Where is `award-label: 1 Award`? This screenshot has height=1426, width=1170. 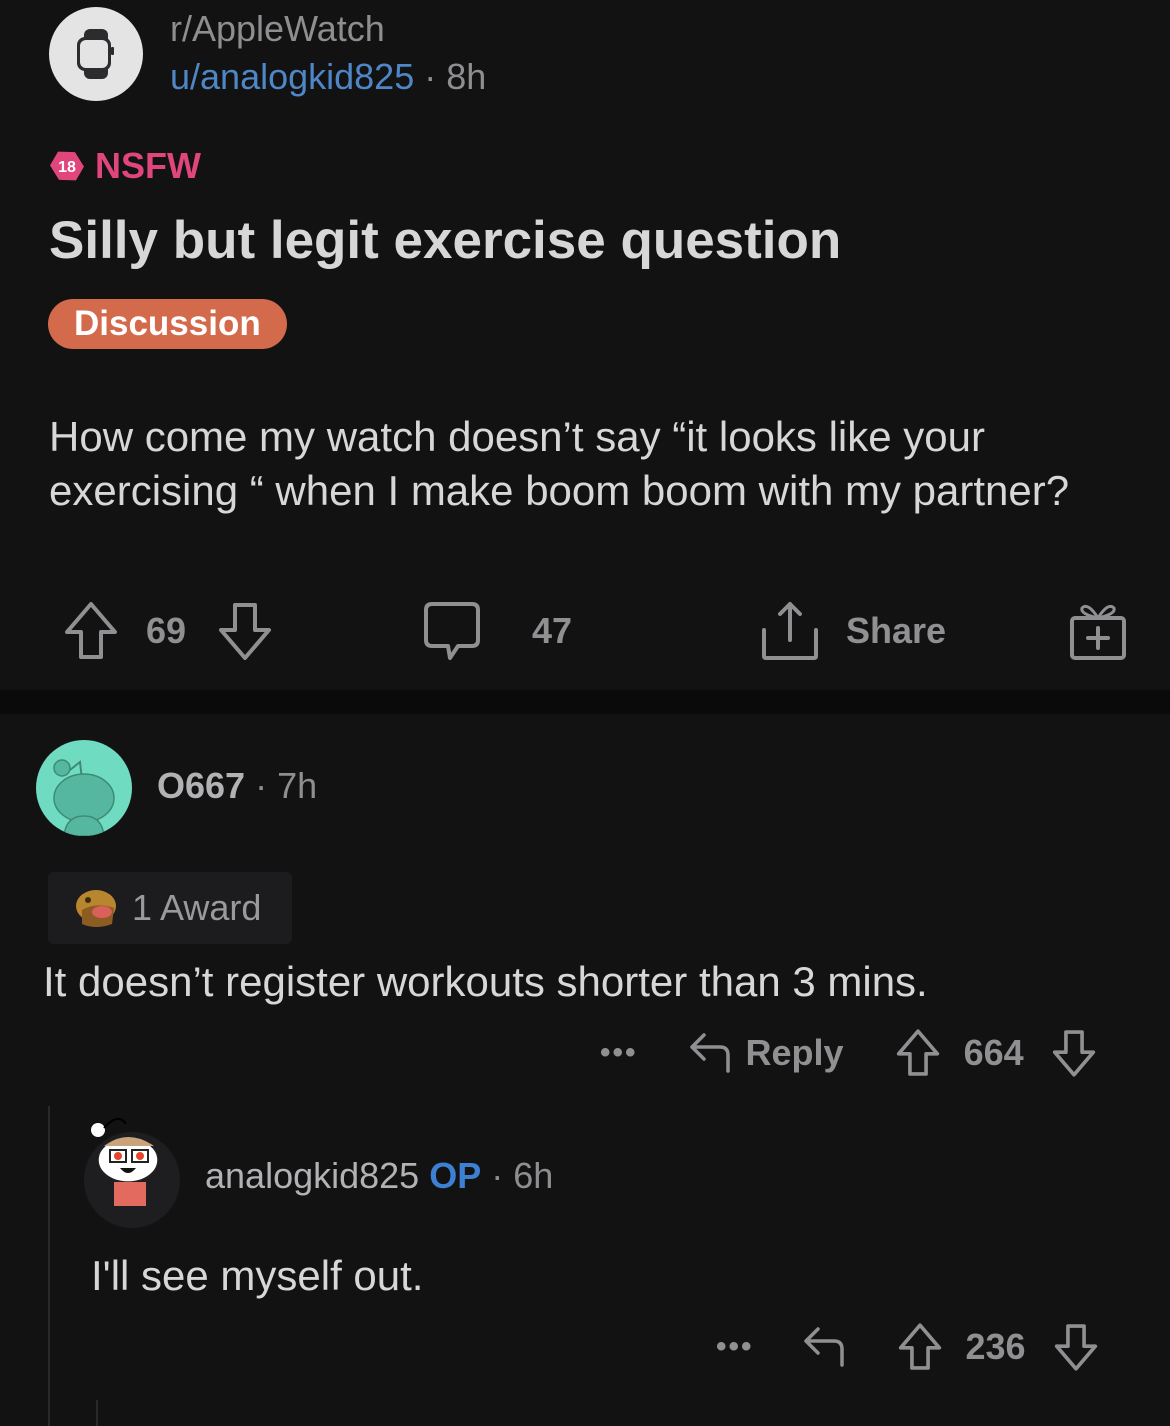
award-label: 1 Award is located at coordinates (197, 907).